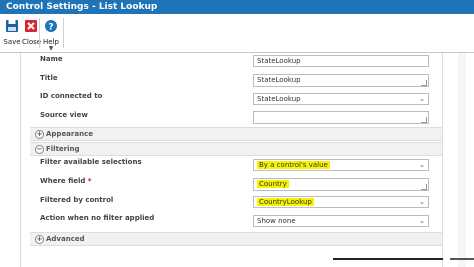 The height and width of the screenshot is (267, 474). Describe the element at coordinates (65, 239) in the screenshot. I see `advanced-section-title: Advanced` at that location.